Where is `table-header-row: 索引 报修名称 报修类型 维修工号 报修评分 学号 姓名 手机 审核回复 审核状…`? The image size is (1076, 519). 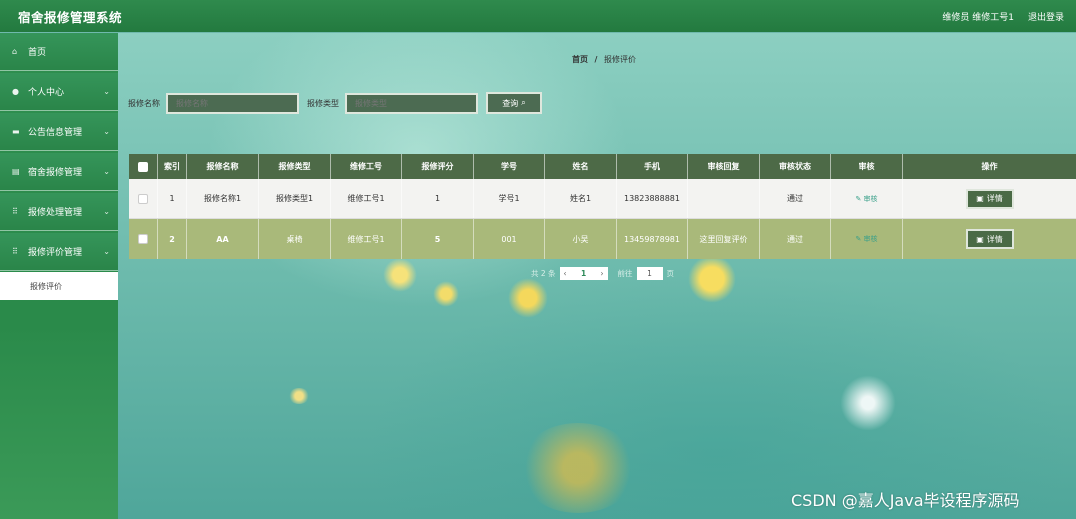 table-header-row: 索引 报修名称 报修类型 维修工号 报修评分 学号 姓名 手机 审核回复 审核状… is located at coordinates (602, 166).